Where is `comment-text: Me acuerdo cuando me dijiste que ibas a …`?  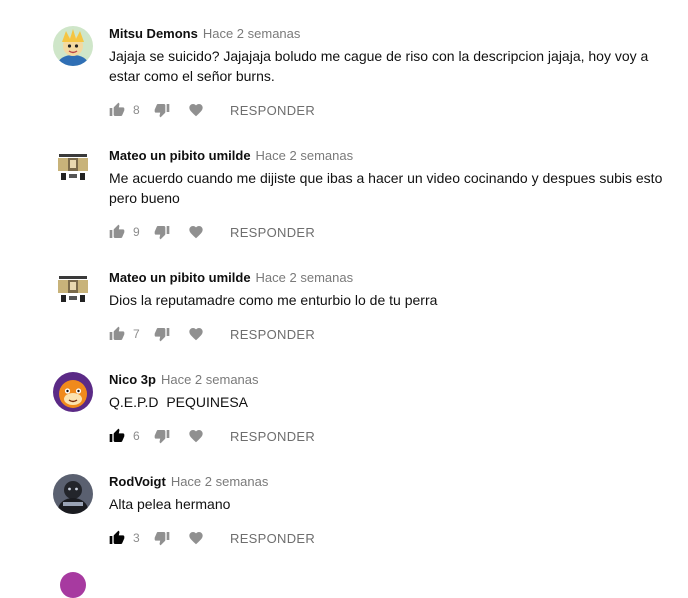
comment-text: Me acuerdo cuando me dijiste que ibas a … is located at coordinates (386, 188).